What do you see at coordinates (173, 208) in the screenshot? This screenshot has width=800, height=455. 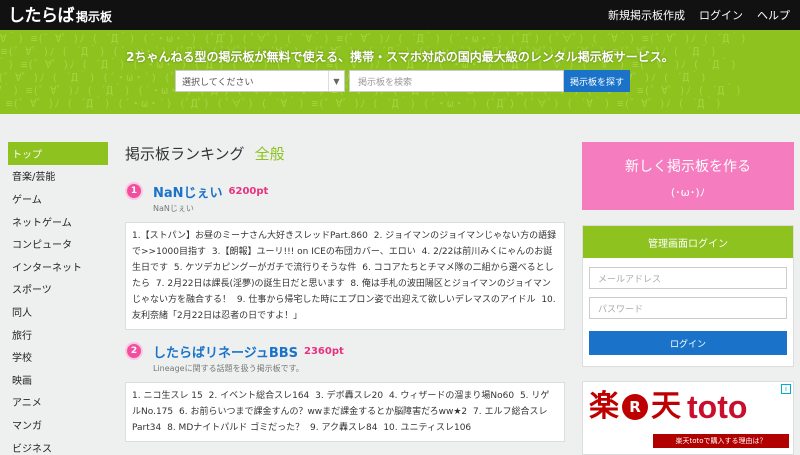 I see `board-subtitle: NaNじぇい` at bounding box center [173, 208].